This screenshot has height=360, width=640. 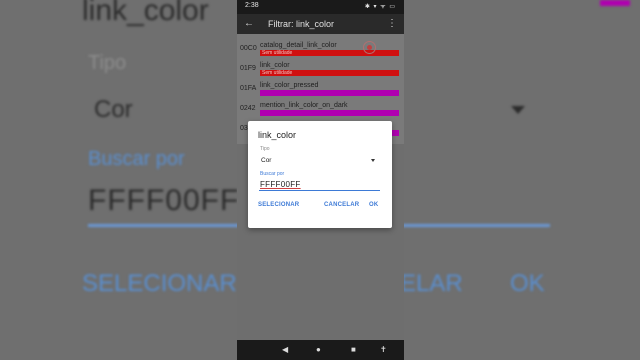 I want to click on cancel-button: CANCELAR, so click(x=341, y=205).